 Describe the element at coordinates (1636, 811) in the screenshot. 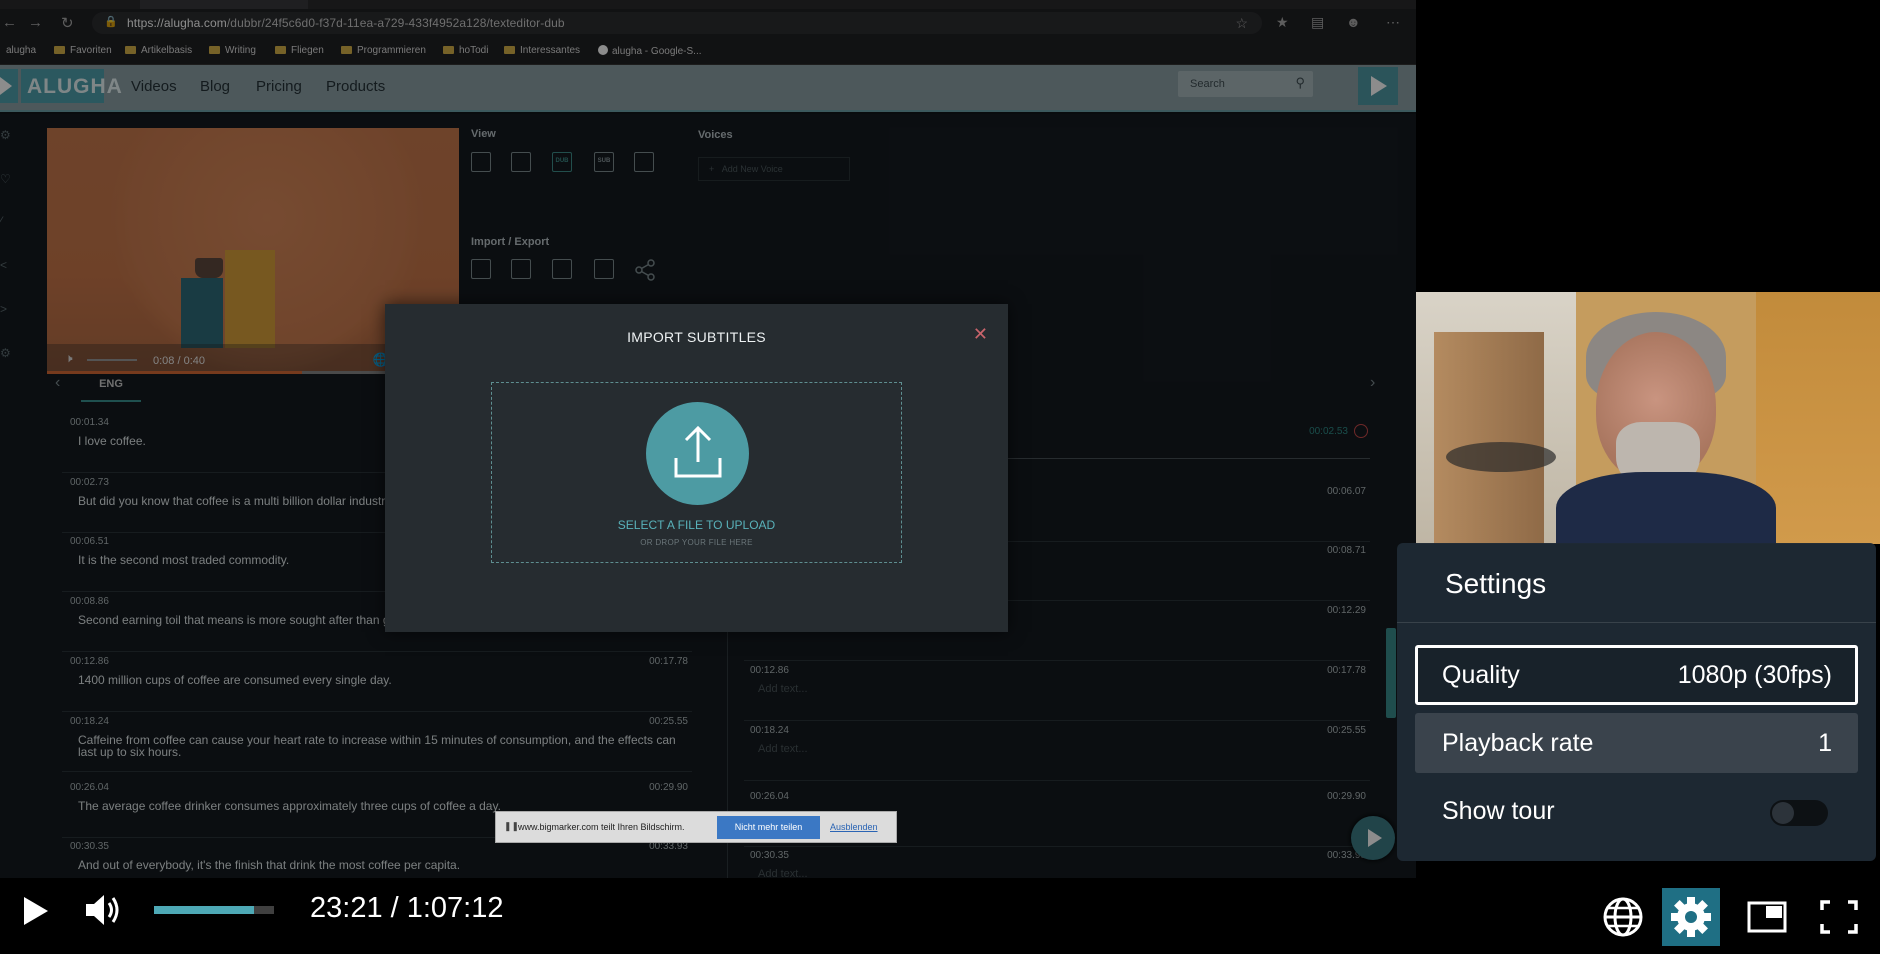

I see `show-tour-option: Show tour` at that location.